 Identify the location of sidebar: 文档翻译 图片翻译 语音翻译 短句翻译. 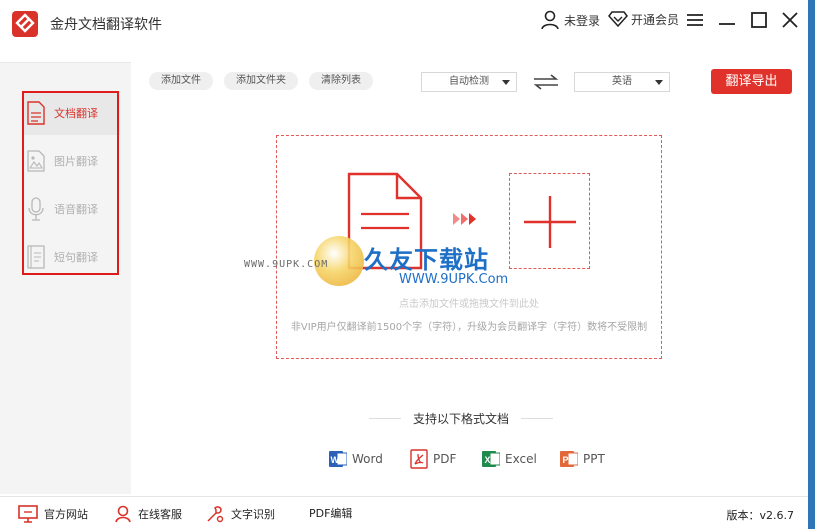
(65, 278).